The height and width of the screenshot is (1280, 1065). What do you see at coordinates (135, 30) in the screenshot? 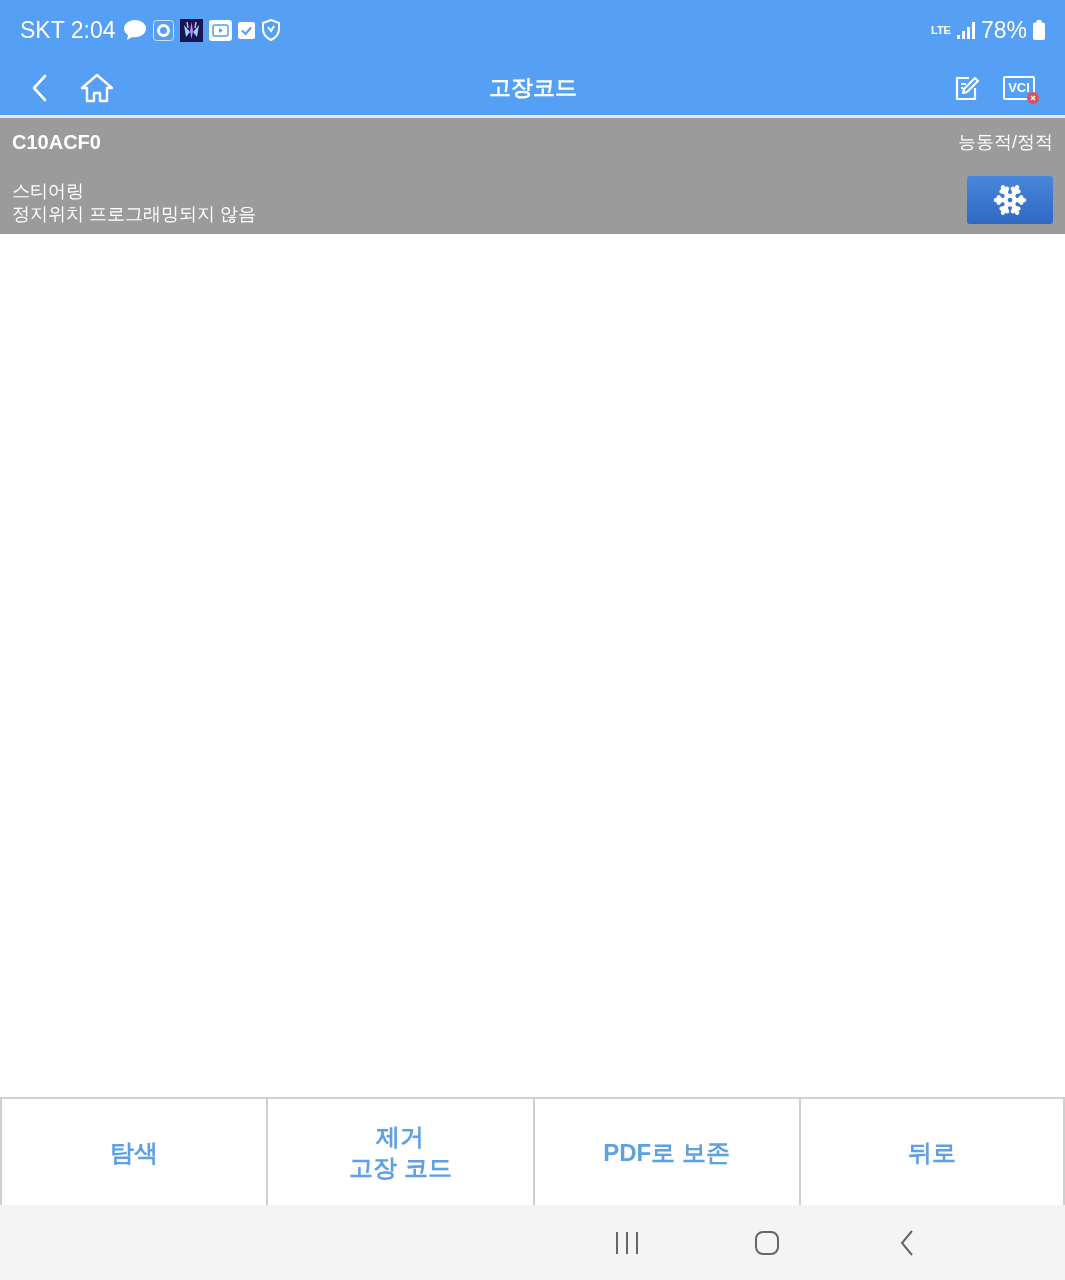
I see `chat-bubble-icon` at bounding box center [135, 30].